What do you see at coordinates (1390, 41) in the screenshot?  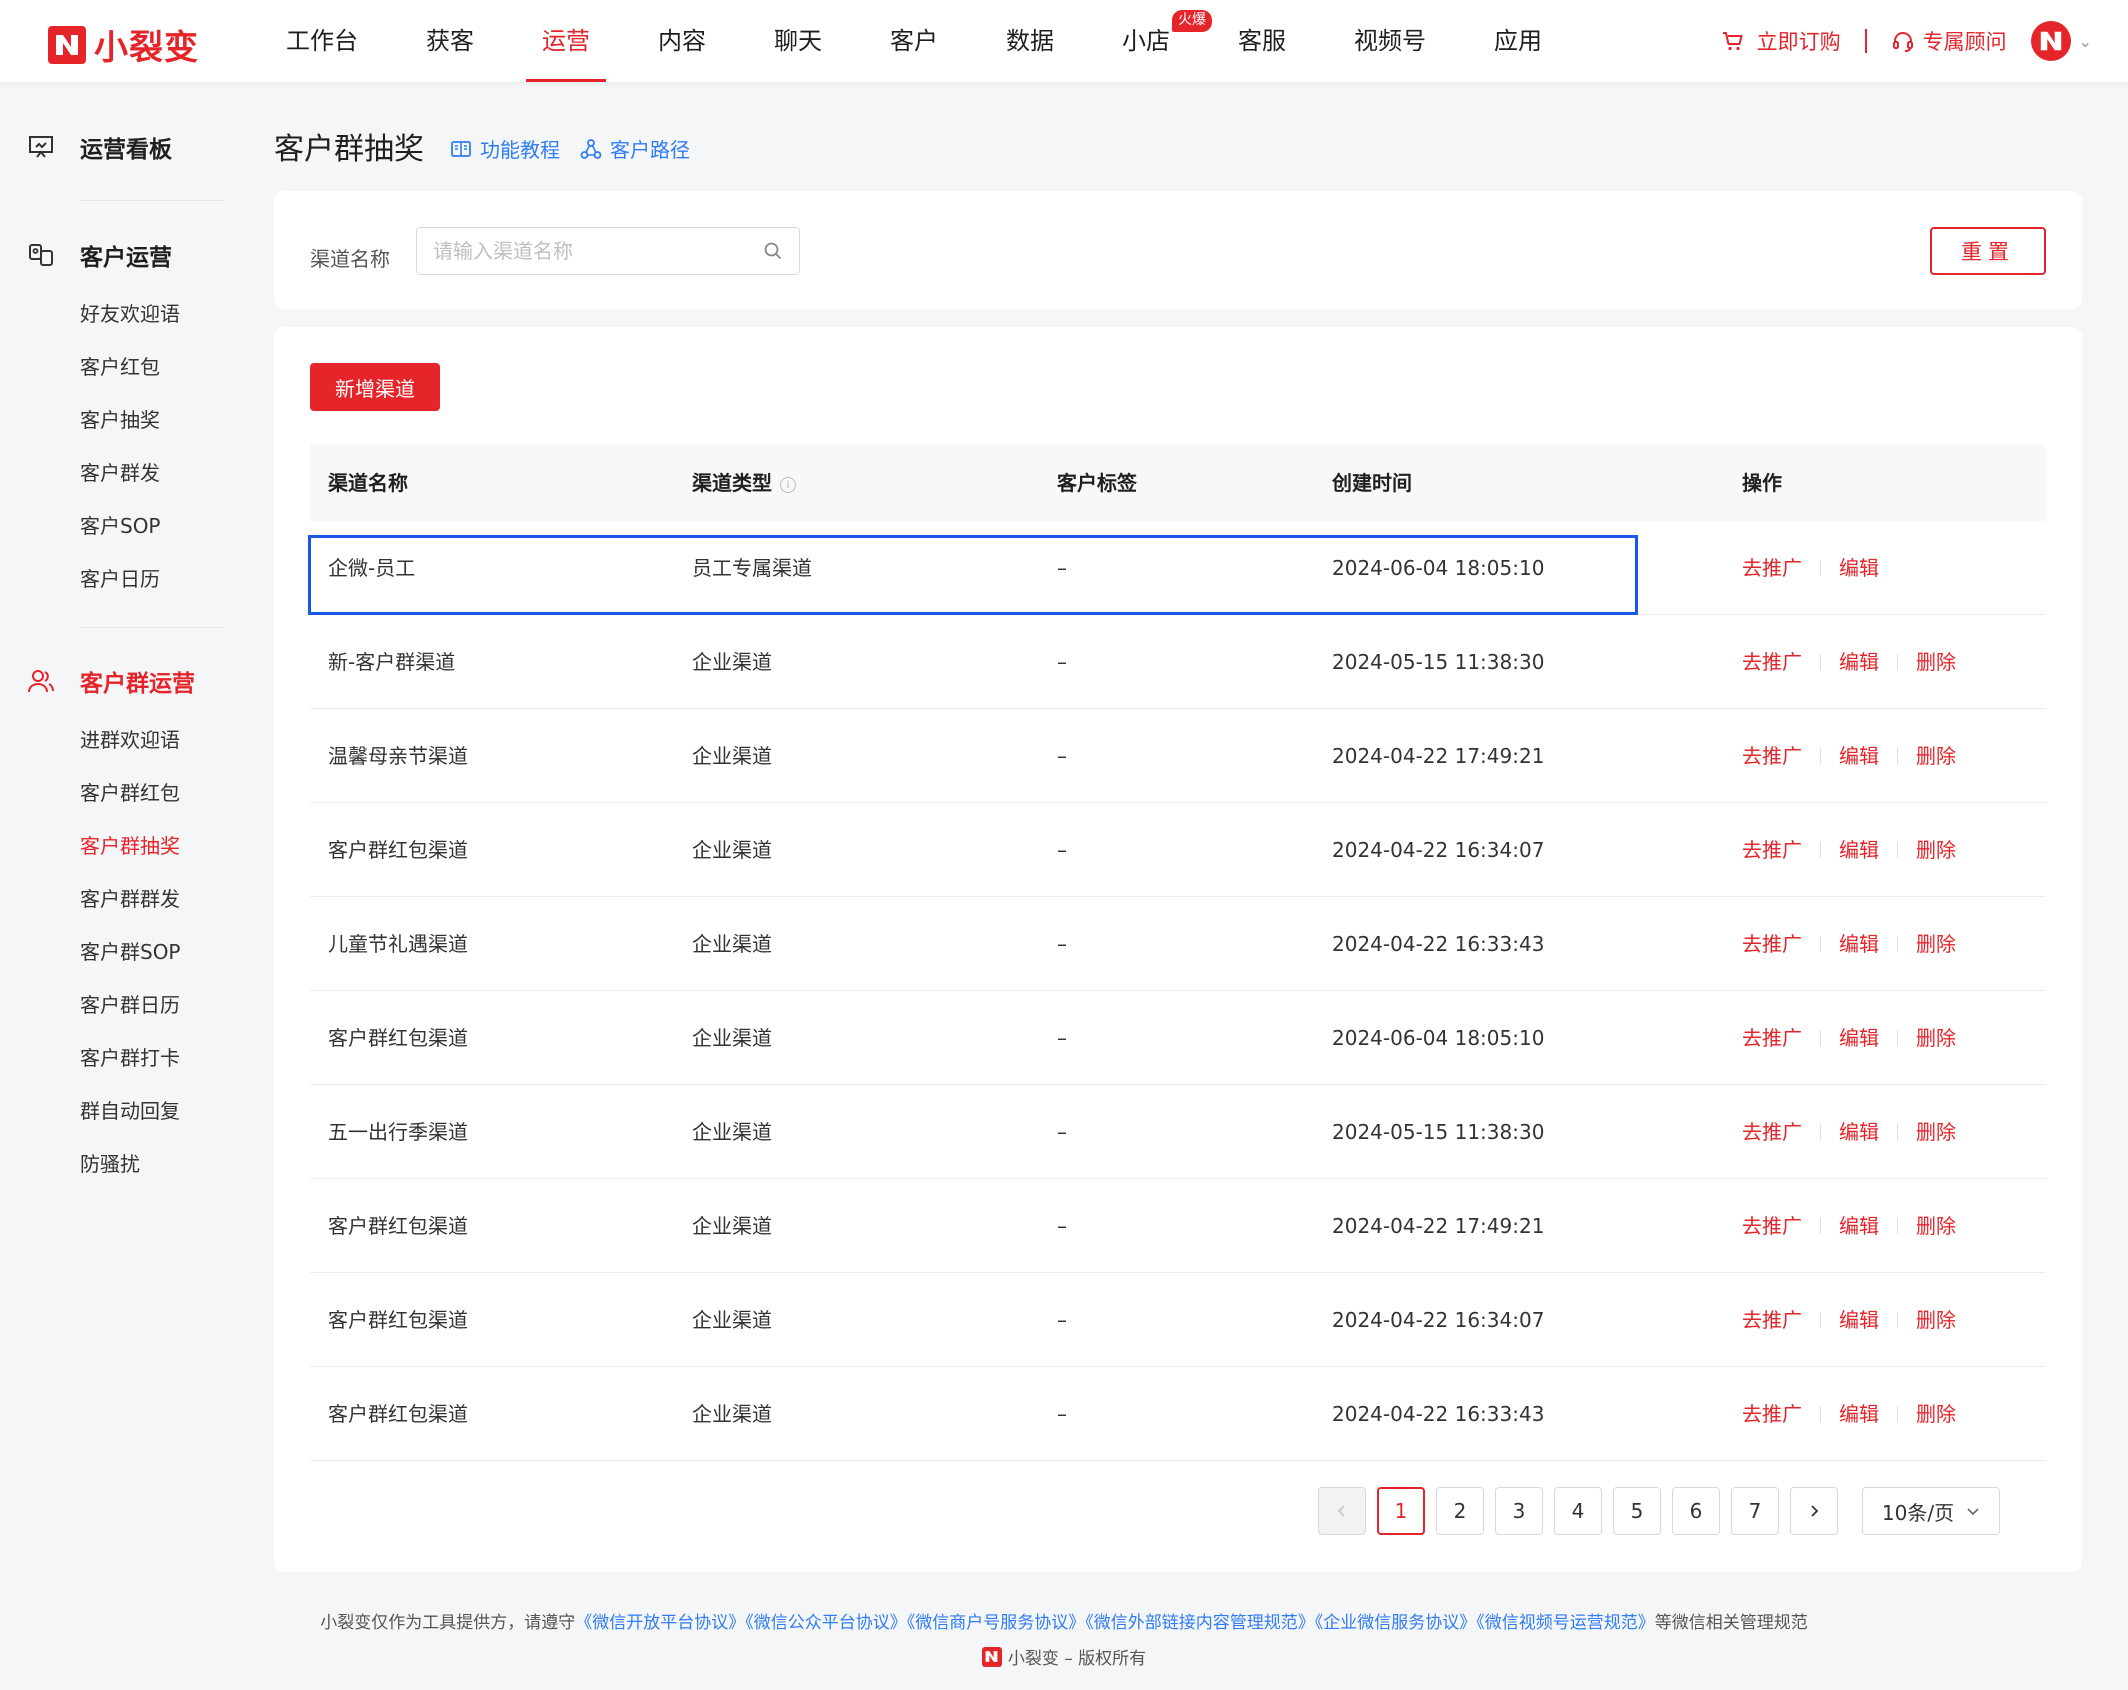 I see `nav-item-9: 视频号` at bounding box center [1390, 41].